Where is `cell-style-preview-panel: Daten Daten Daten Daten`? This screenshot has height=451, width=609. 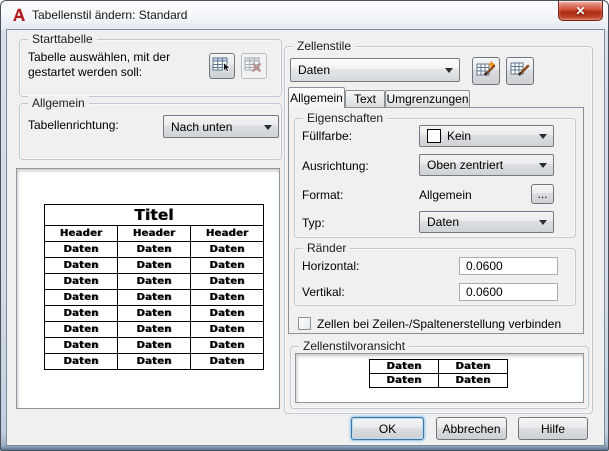
cell-style-preview-panel: Daten Daten Daten Daten is located at coordinates (439, 378).